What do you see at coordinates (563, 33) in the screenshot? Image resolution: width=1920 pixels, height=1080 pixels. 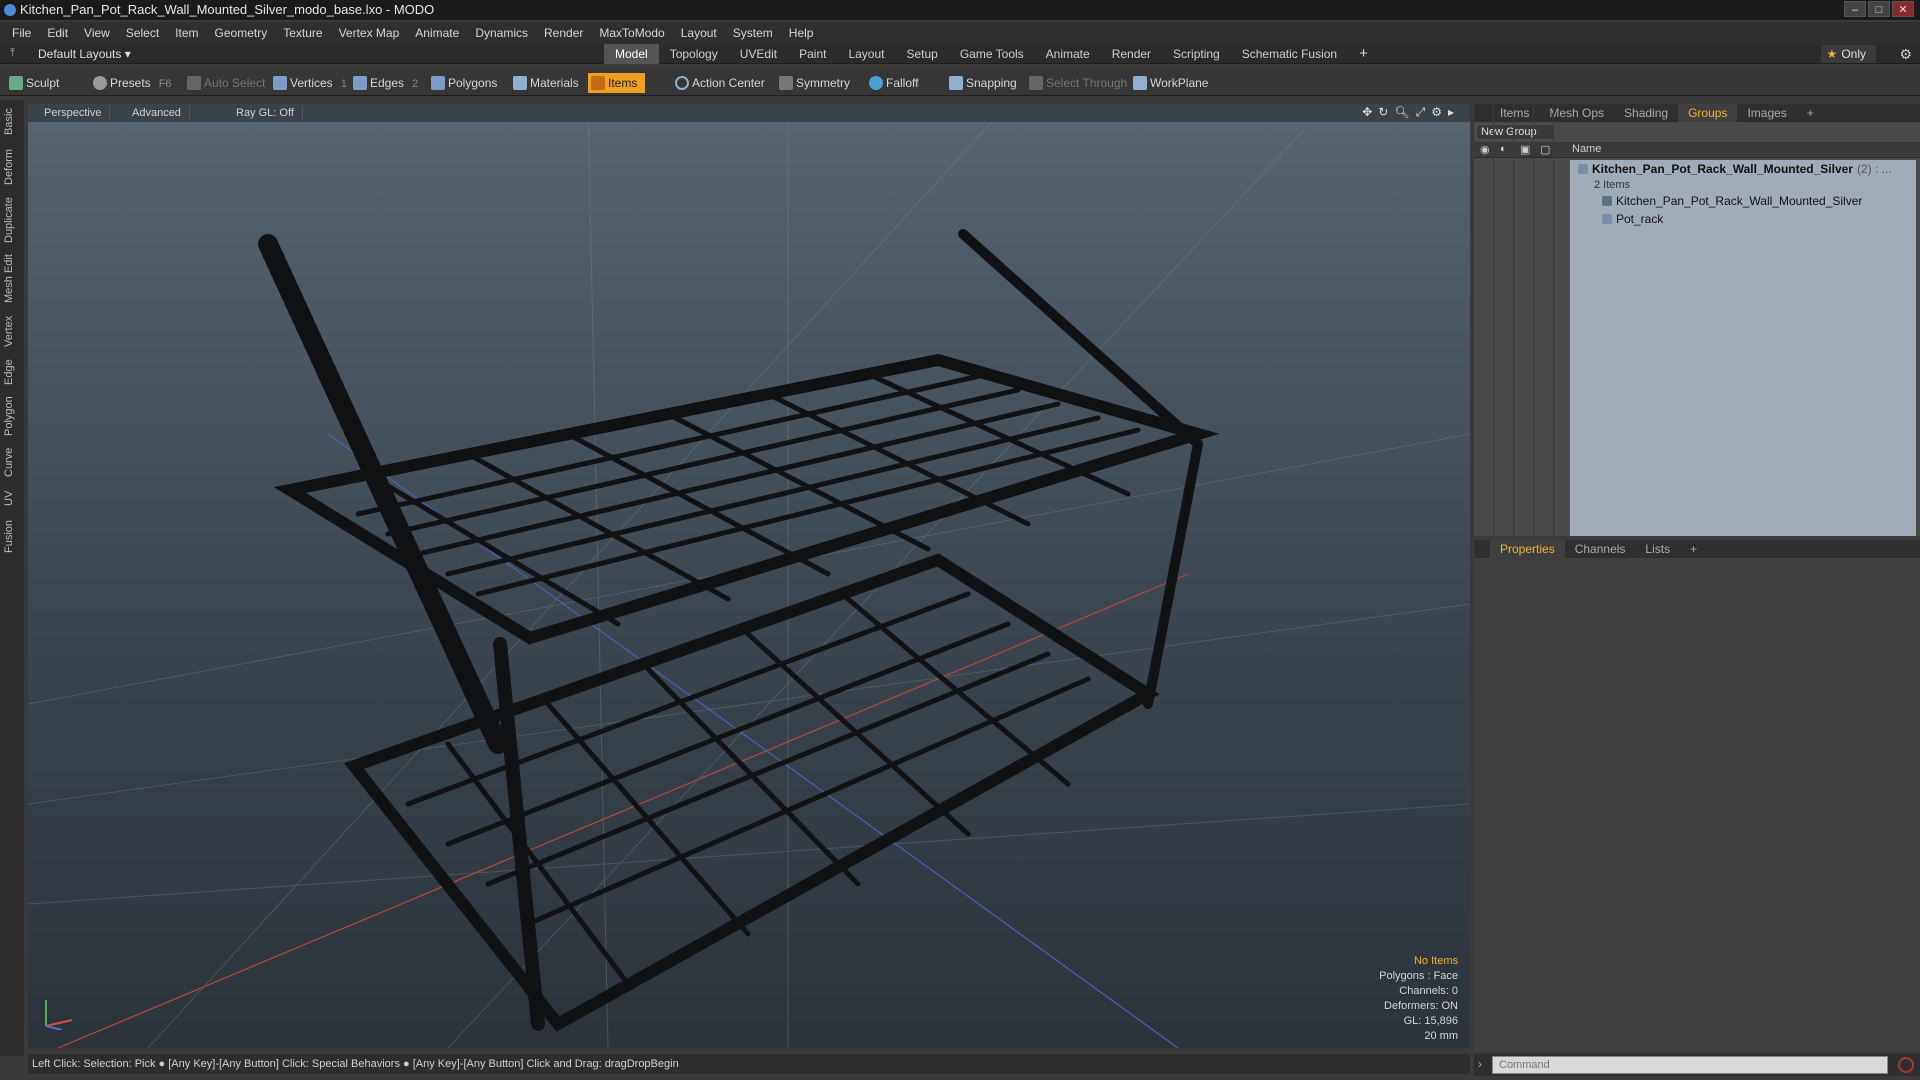 I see `menu-render: Render` at bounding box center [563, 33].